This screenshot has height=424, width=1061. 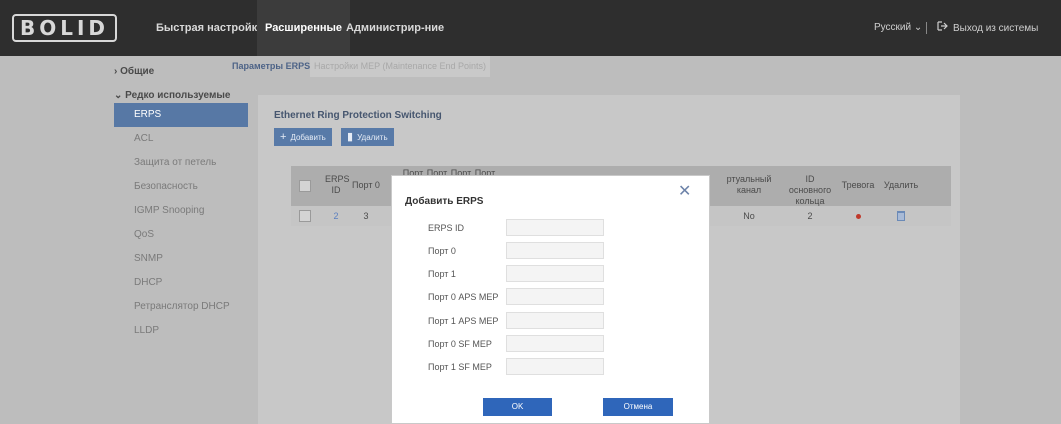 I want to click on nav-quick-setup: Быстрая настройка, so click(x=209, y=28).